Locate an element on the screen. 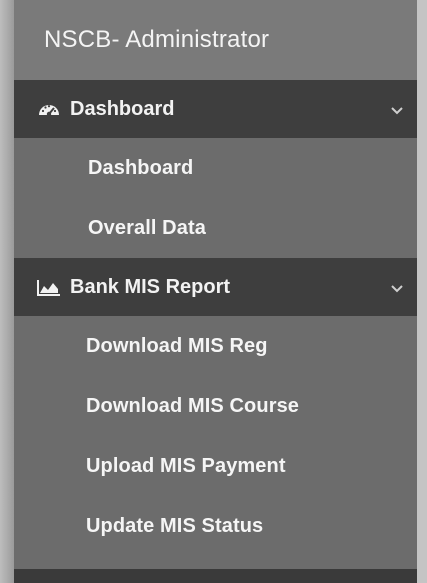 The width and height of the screenshot is (427, 583). sidebar-section-bank-mis-report: Bank MIS Report is located at coordinates (215, 287).